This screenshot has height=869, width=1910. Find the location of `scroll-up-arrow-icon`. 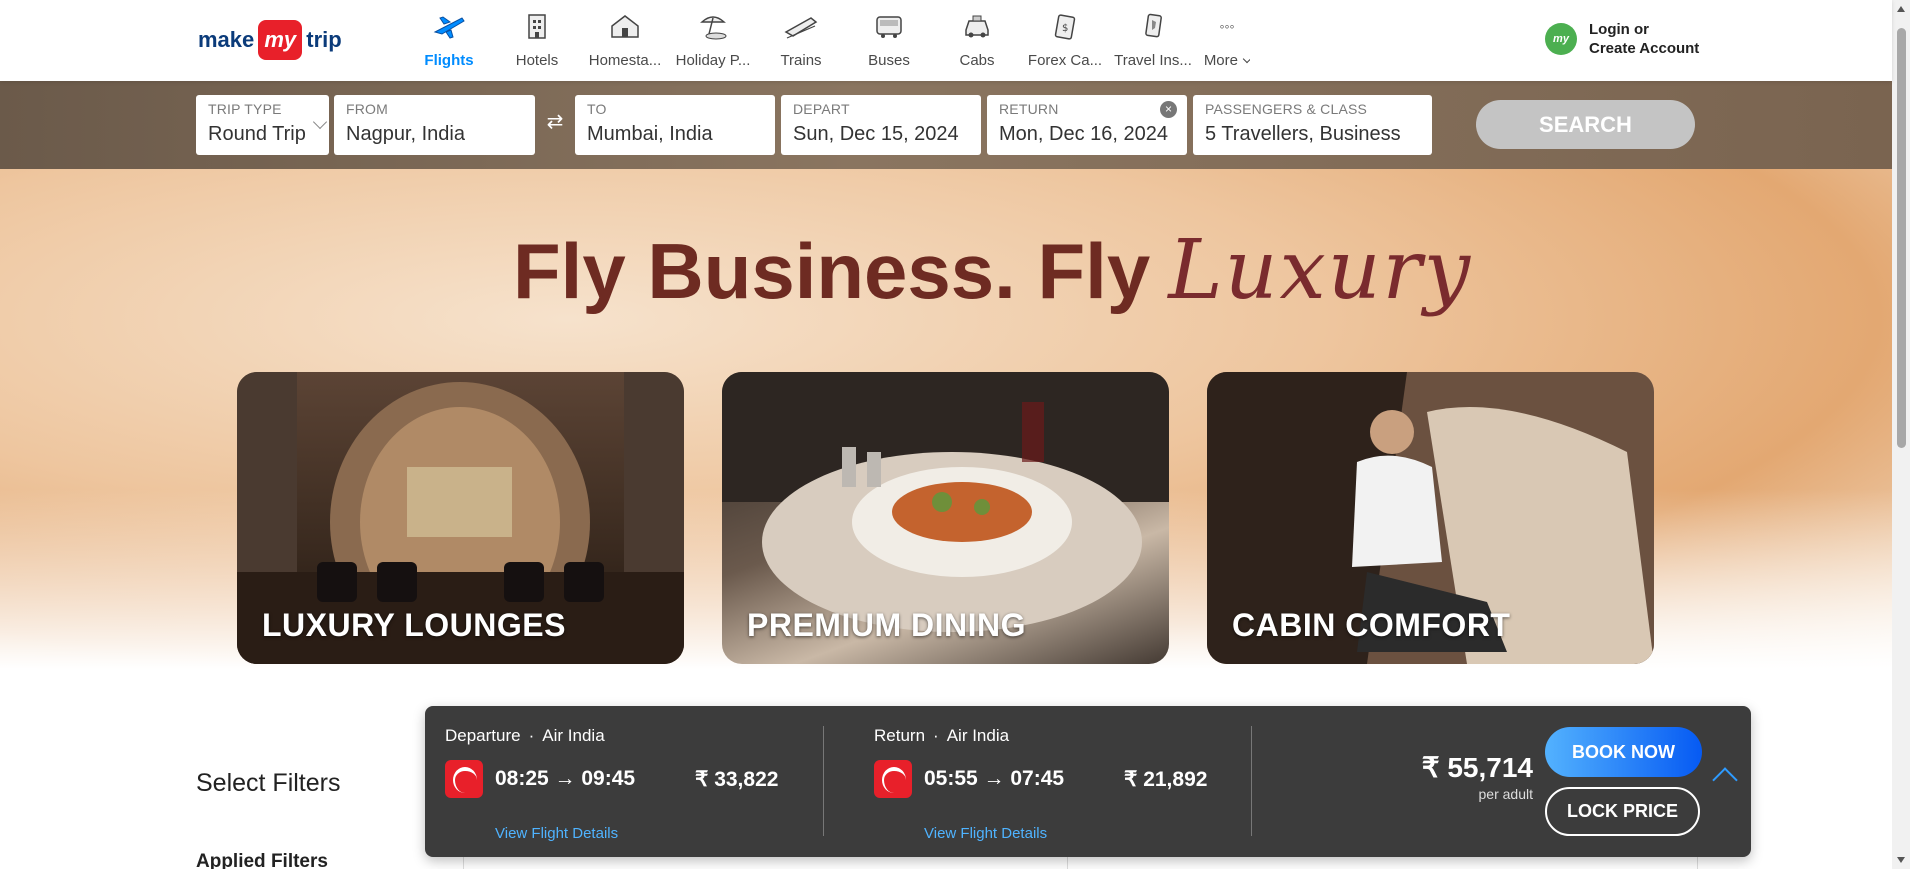

scroll-up-arrow-icon is located at coordinates (1901, 9).